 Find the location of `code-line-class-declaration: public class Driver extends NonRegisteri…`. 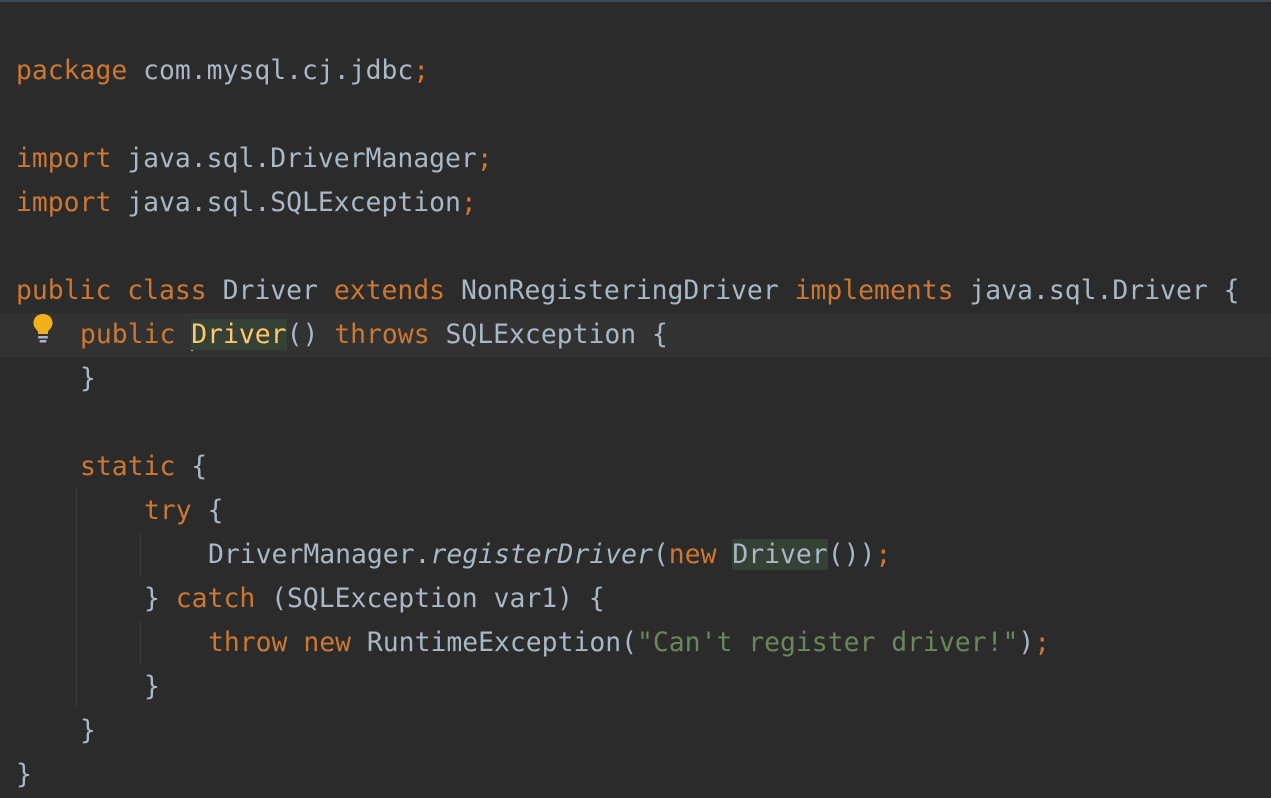

code-line-class-declaration: public class Driver extends NonRegisteri… is located at coordinates (635, 291).